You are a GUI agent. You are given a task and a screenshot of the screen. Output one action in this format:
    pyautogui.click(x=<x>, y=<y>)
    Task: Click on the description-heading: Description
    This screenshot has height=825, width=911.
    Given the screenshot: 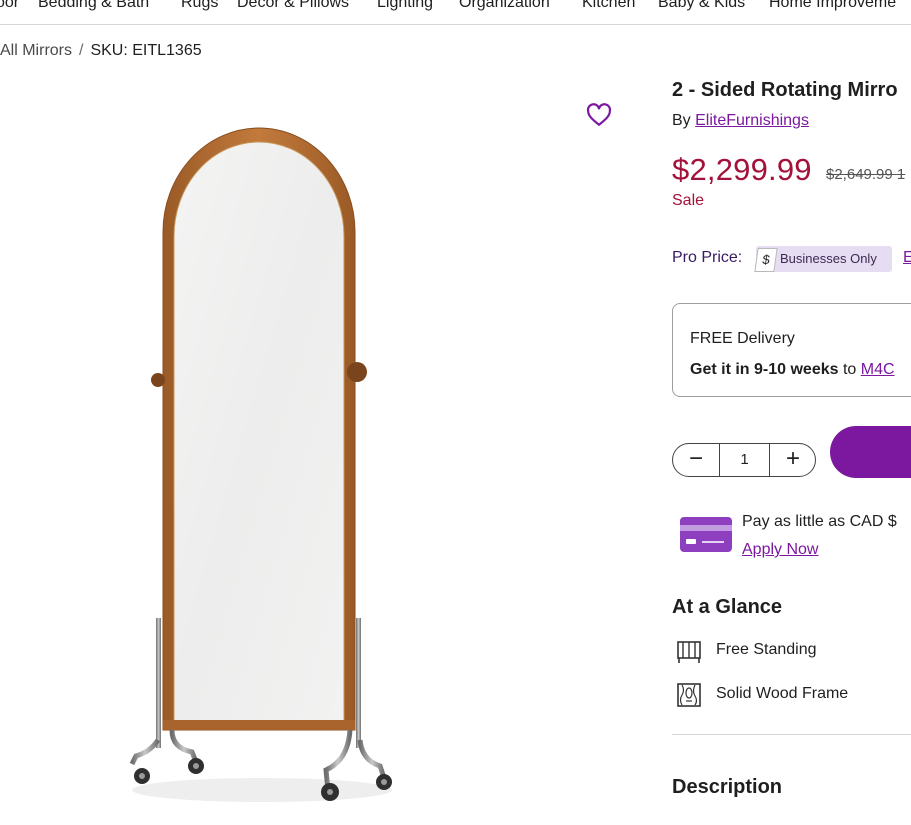 What is the action you would take?
    pyautogui.click(x=727, y=787)
    